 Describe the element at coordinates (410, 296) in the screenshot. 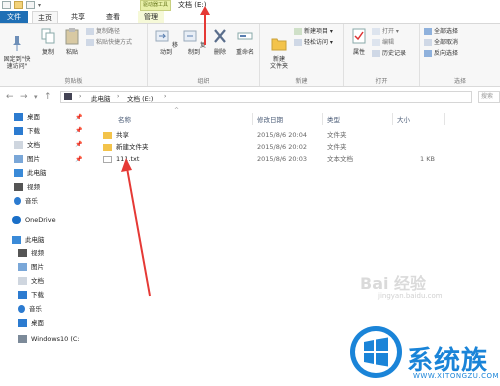

I see `baidu-watermark-url: jingyan.baidu.com` at that location.